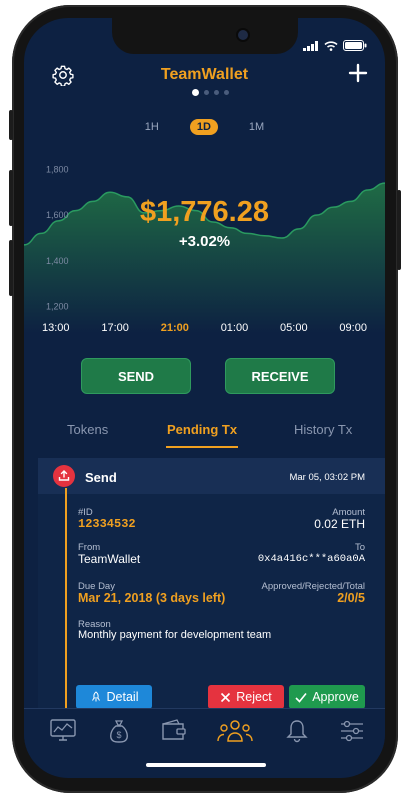  I want to click on reject-button: Reject, so click(246, 697).